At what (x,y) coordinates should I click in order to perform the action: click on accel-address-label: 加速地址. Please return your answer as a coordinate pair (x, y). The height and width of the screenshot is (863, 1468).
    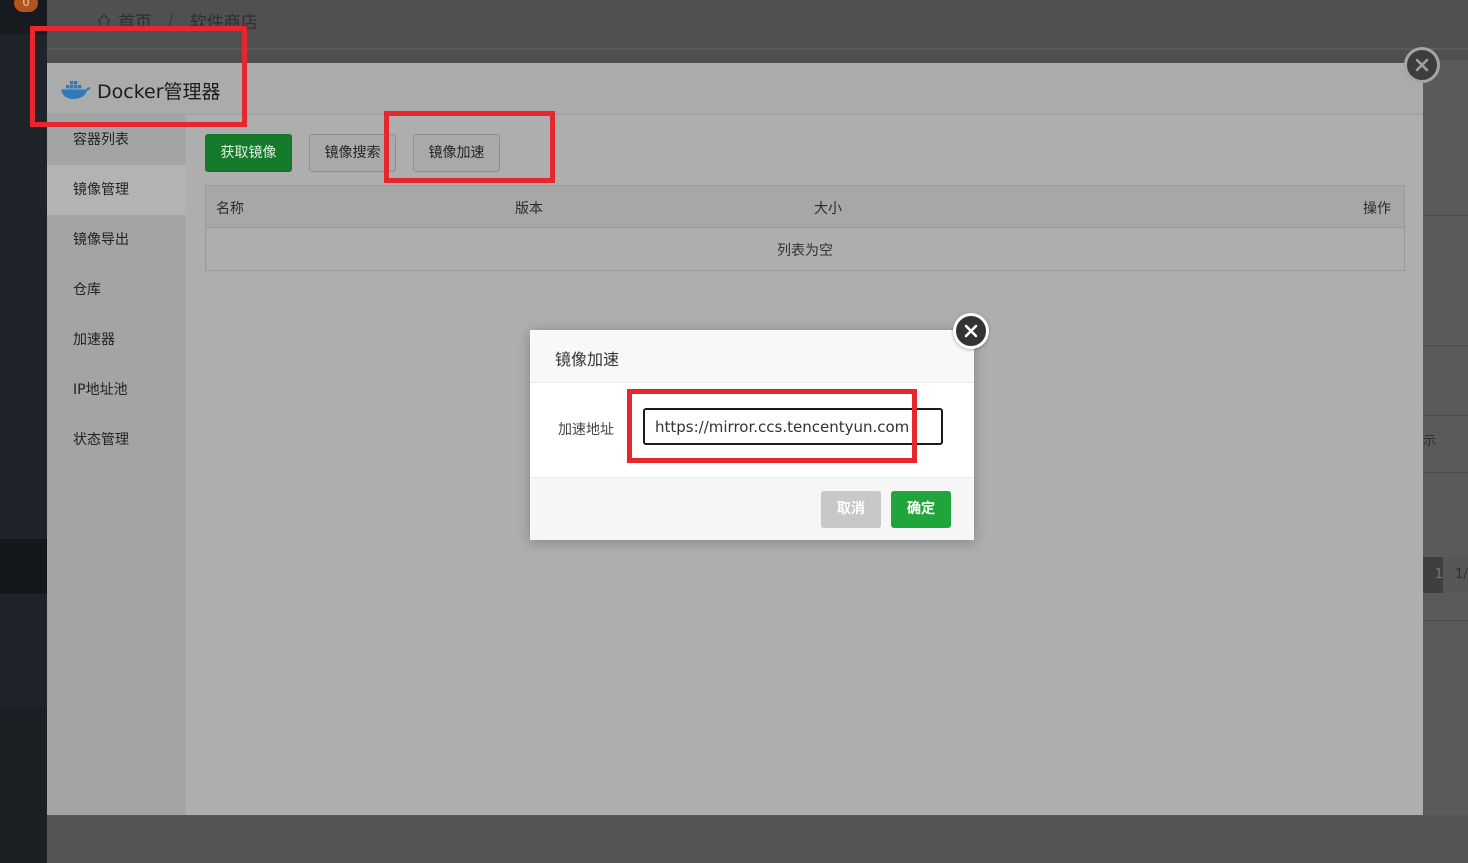
    Looking at the image, I should click on (586, 430).